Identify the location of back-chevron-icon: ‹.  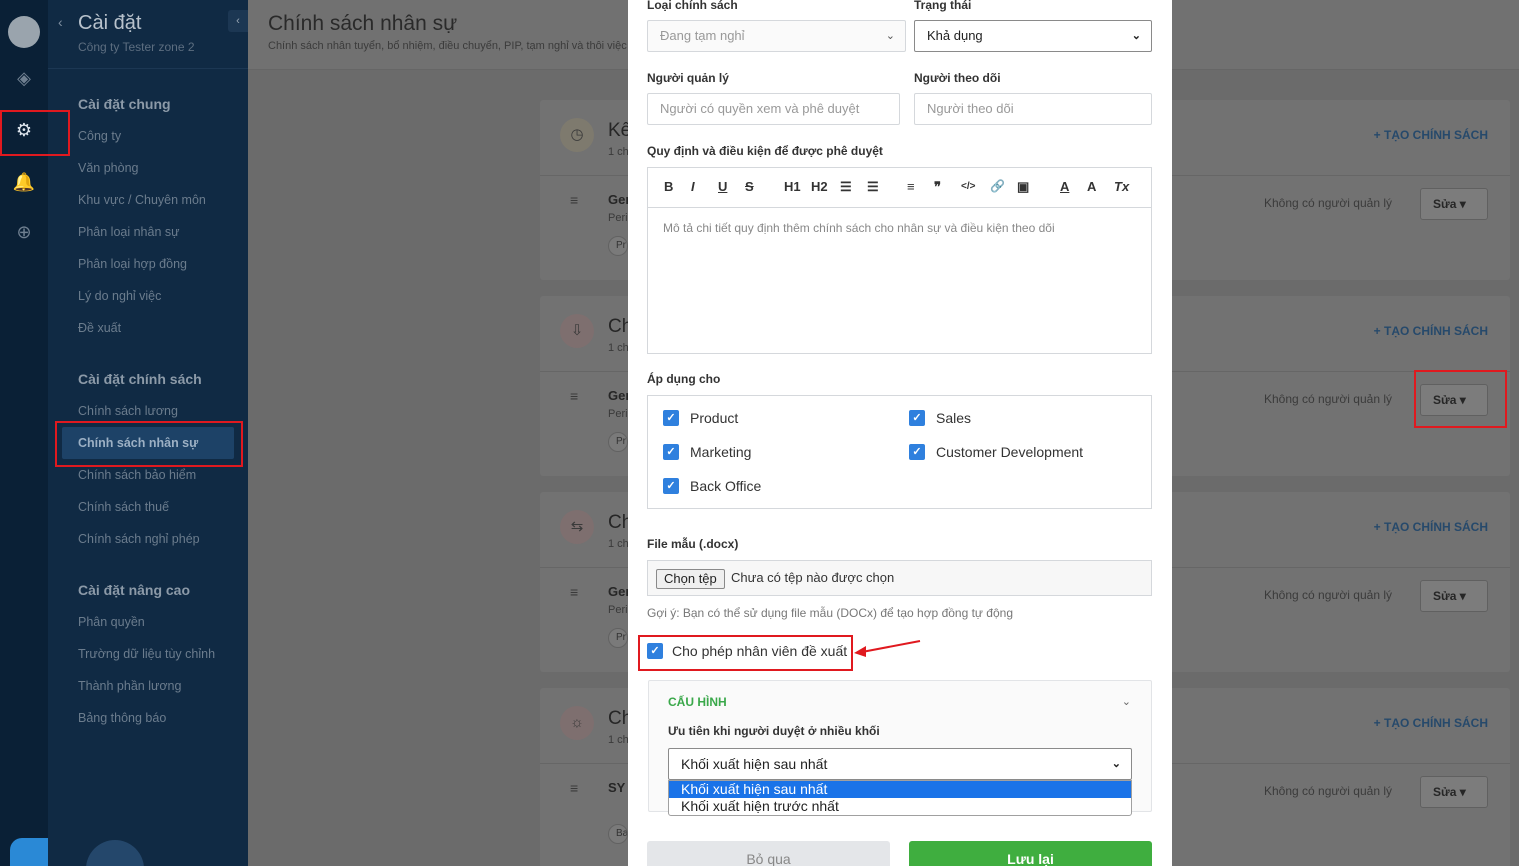
(60, 22).